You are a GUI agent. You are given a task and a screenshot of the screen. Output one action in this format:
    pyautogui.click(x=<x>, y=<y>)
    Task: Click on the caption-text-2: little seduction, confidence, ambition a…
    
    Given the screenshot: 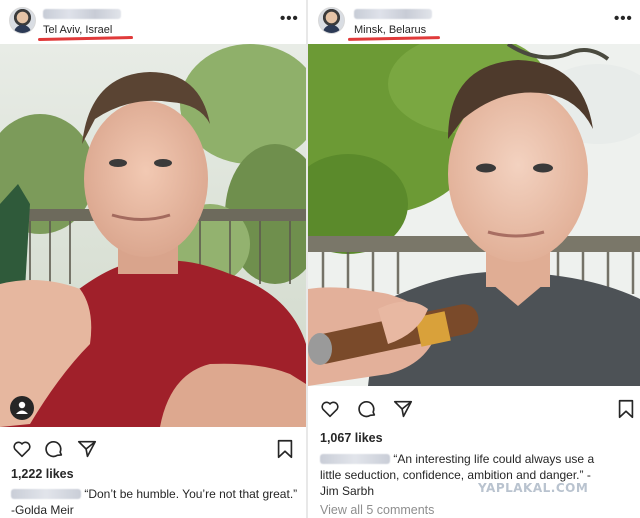 What is the action you would take?
    pyautogui.click(x=455, y=475)
    